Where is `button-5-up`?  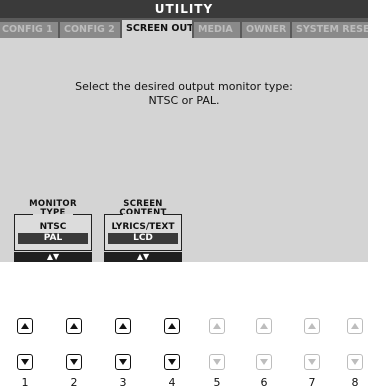
button-5-up is located at coordinates (217, 326).